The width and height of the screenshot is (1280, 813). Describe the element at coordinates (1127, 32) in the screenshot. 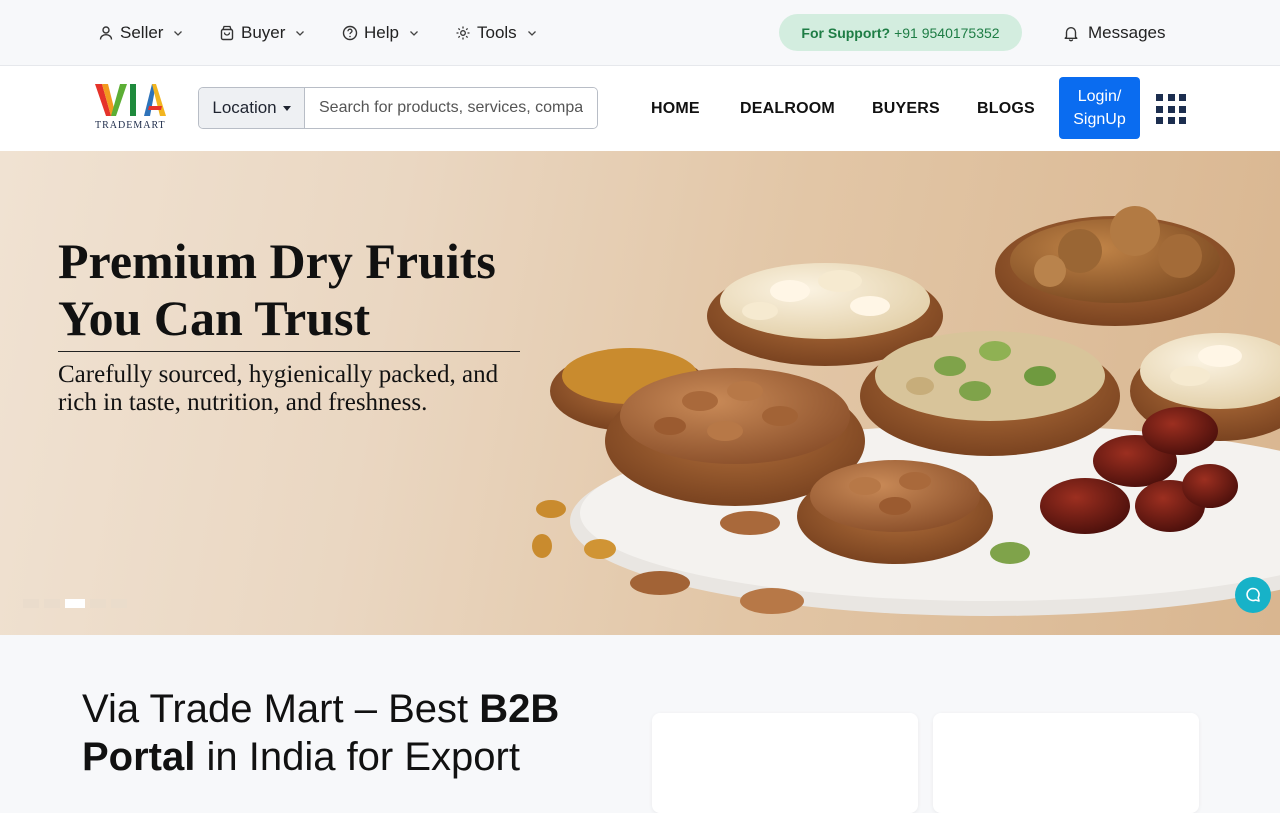

I see `messages-label: Messages` at that location.